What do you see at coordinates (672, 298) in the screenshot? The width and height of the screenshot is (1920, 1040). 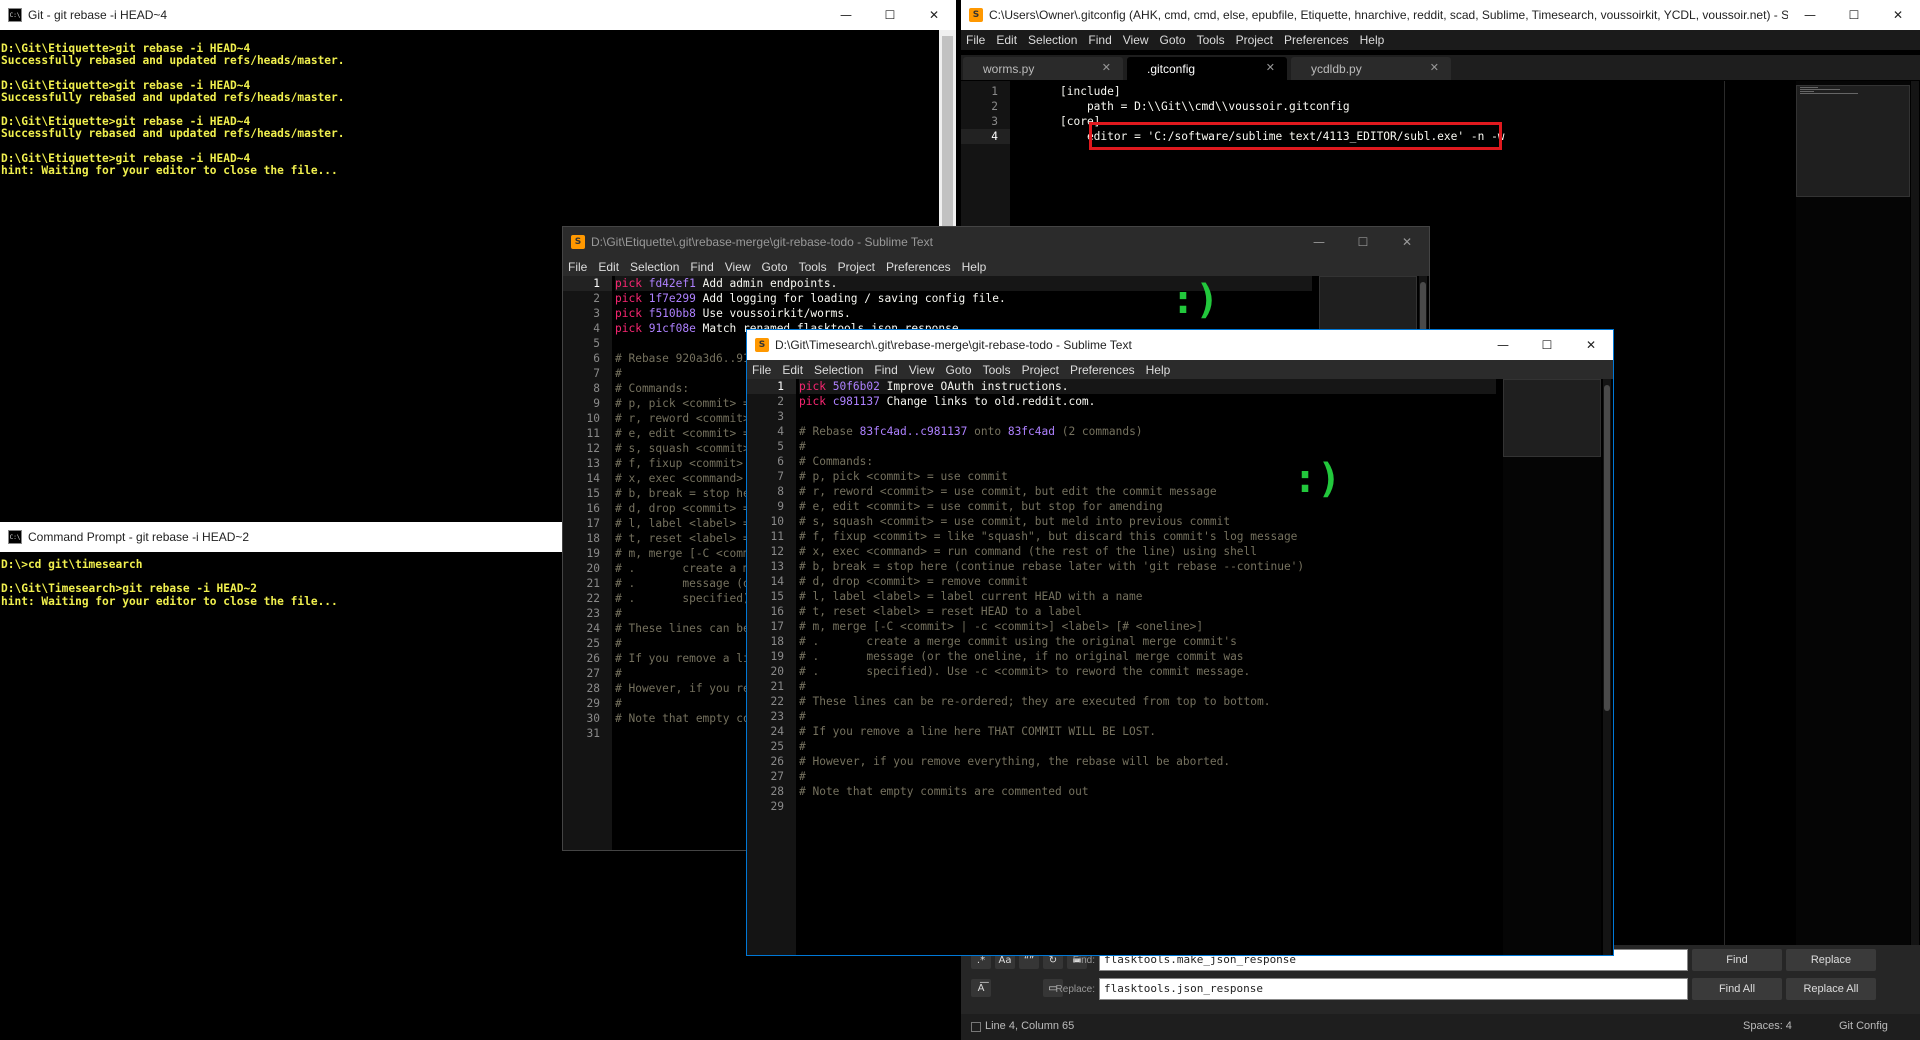 I see `commit-hash: 1f7e299` at bounding box center [672, 298].